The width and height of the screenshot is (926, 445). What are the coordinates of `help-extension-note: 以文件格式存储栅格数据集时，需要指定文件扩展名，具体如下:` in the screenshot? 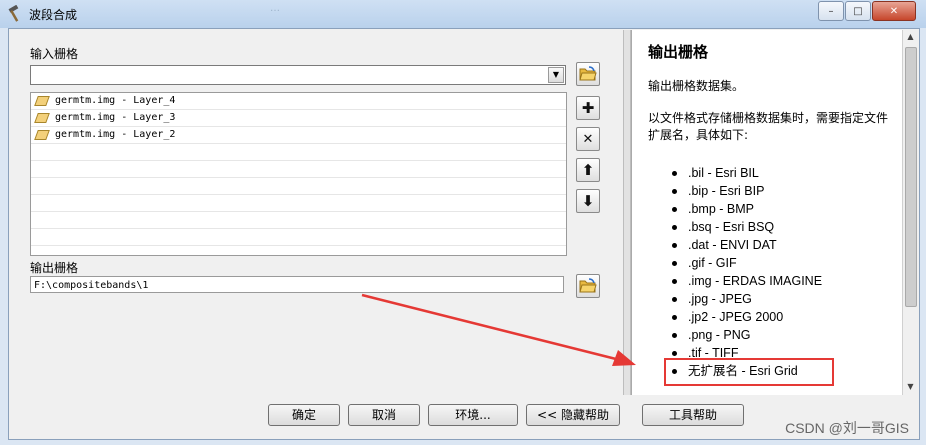 It's located at (768, 126).